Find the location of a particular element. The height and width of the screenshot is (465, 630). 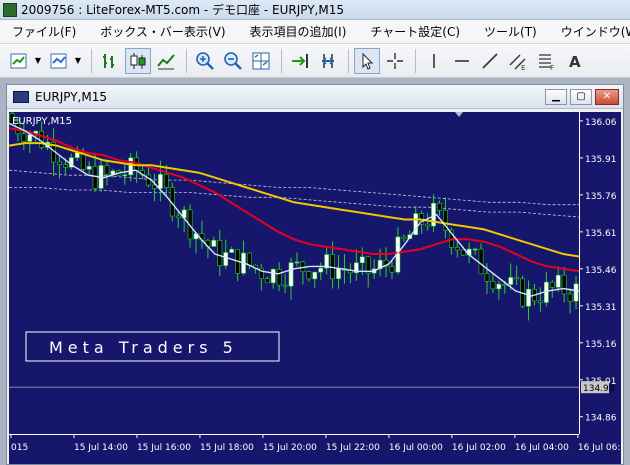

time-tick-label: 015 is located at coordinates (19, 448).